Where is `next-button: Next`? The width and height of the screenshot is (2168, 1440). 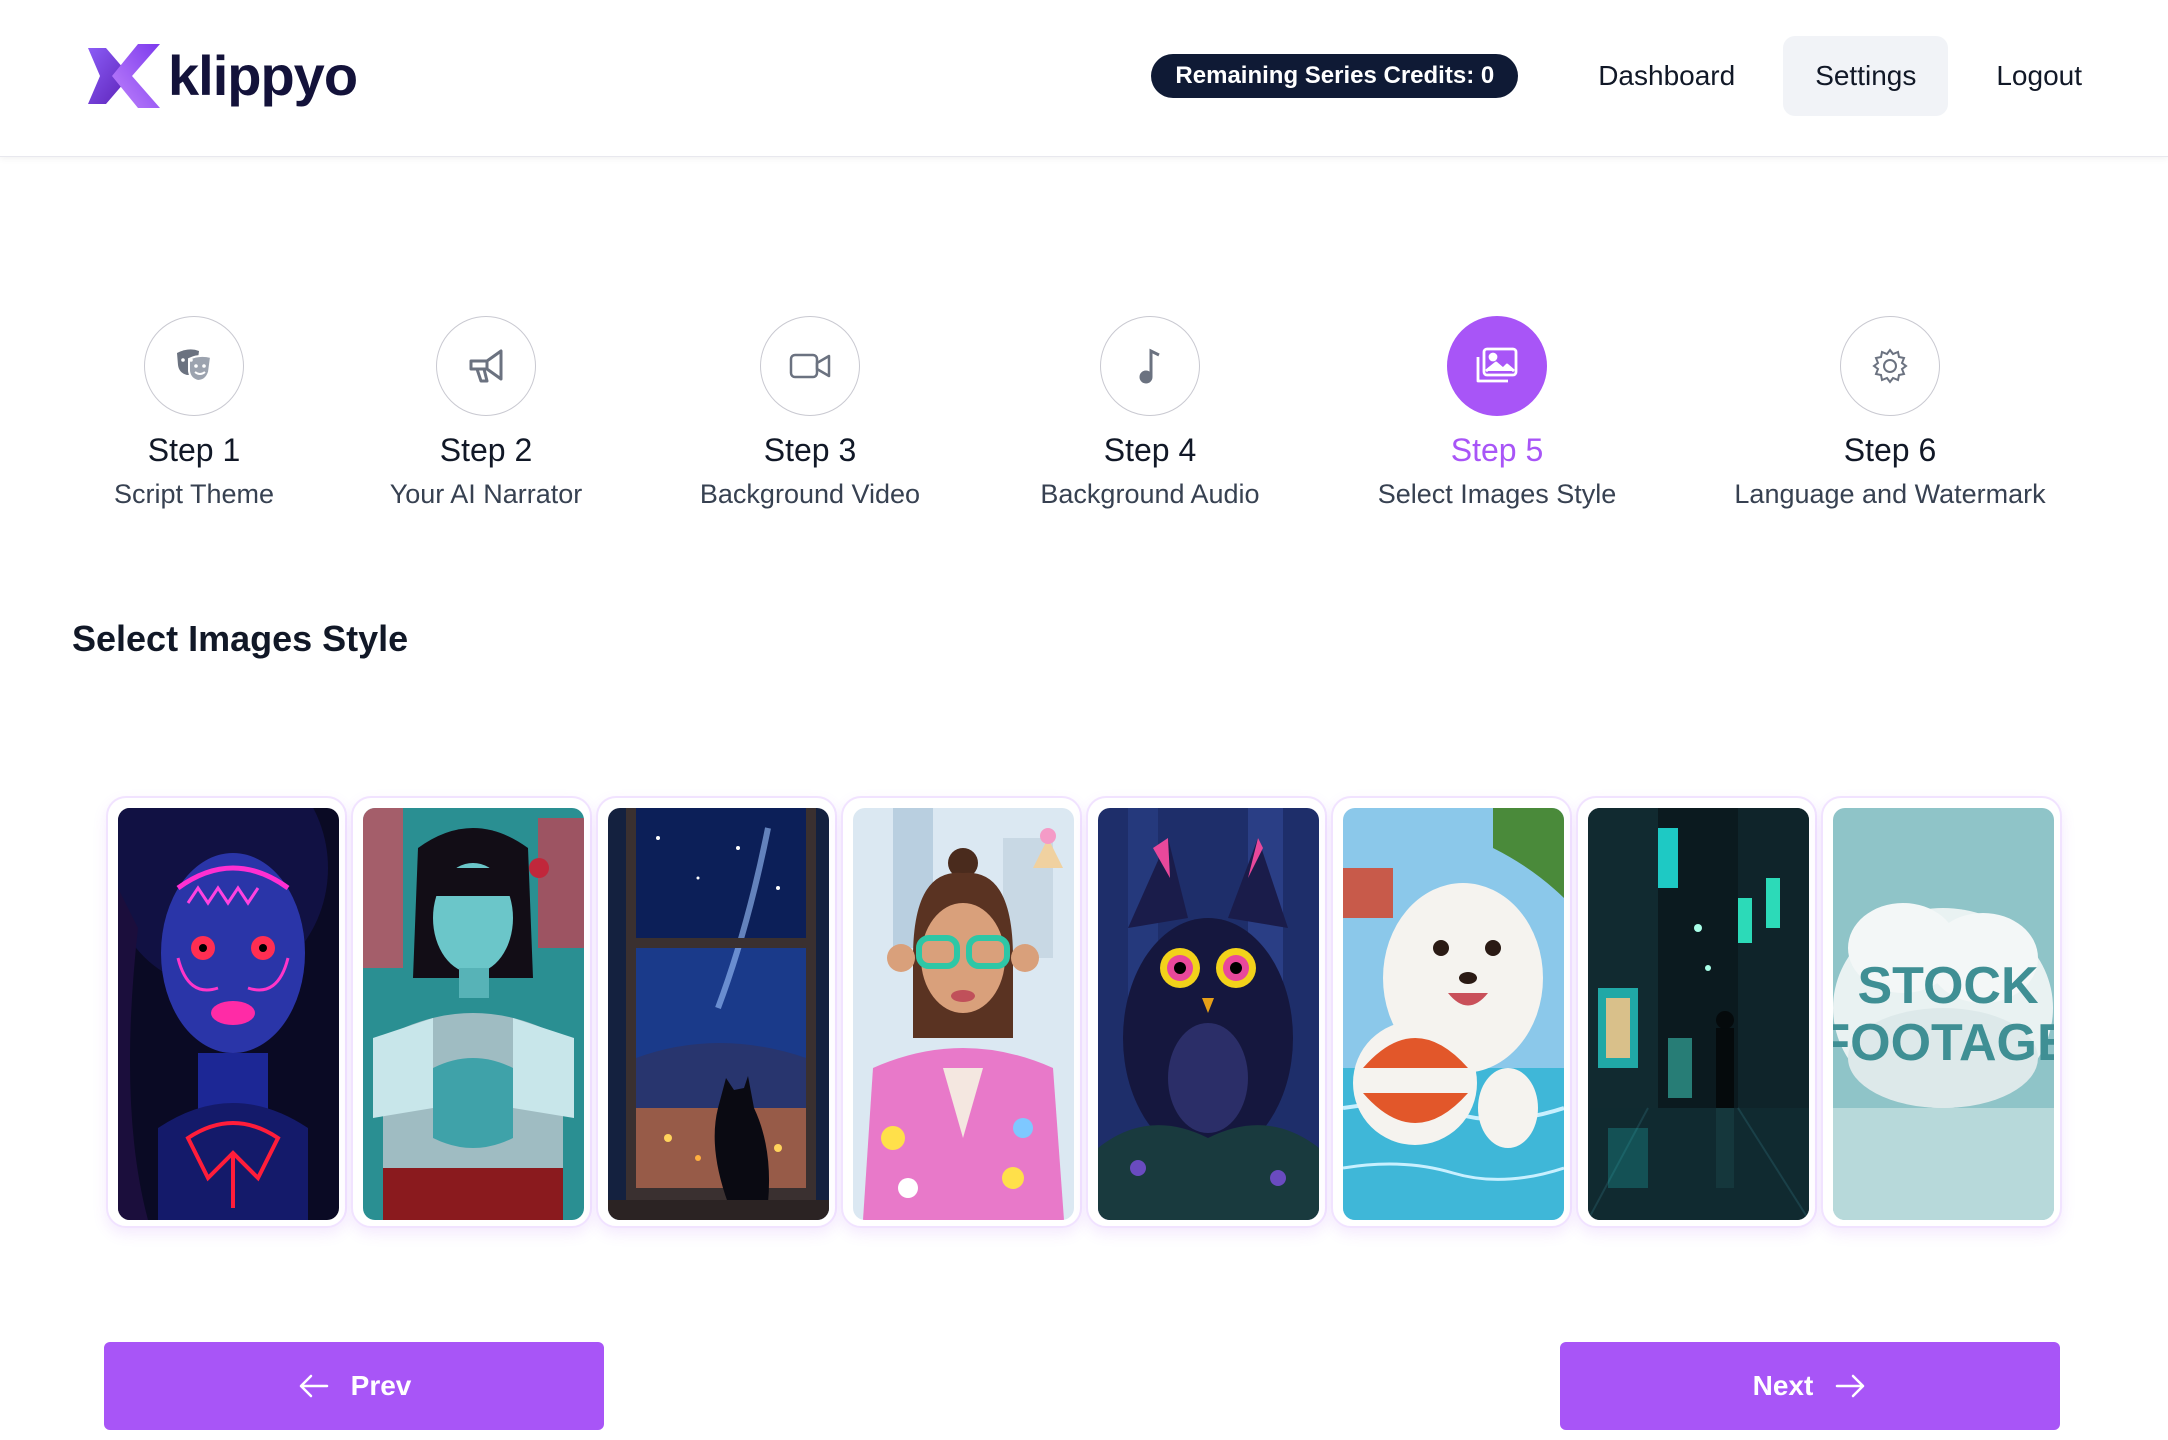
next-button: Next is located at coordinates (1810, 1386).